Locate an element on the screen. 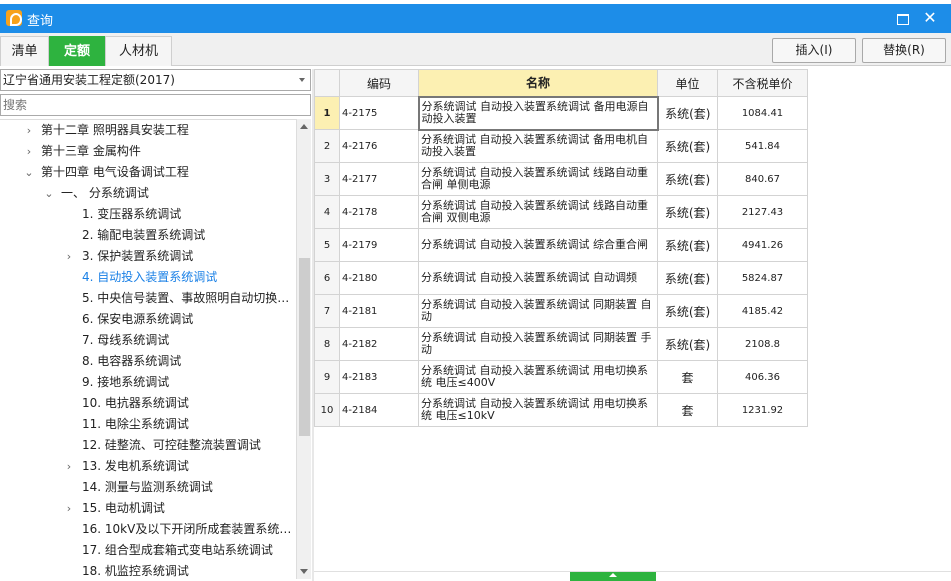 Image resolution: width=951 pixels, height=581 pixels. expand-panel-handle is located at coordinates (613, 576).